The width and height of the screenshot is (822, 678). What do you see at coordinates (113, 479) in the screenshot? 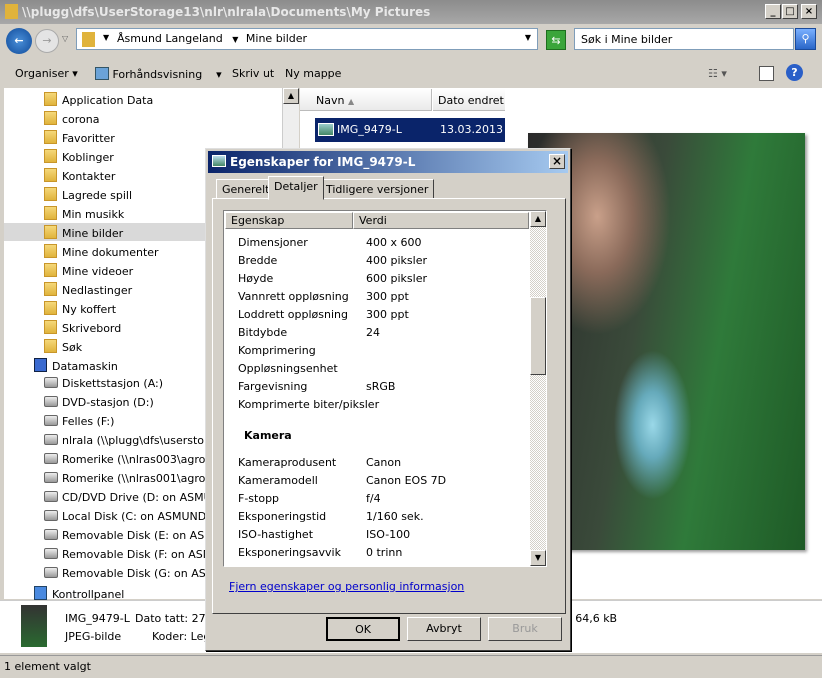
I see `tree-drive: Romerike (\\nlras001\agro_lfr` at bounding box center [113, 479].